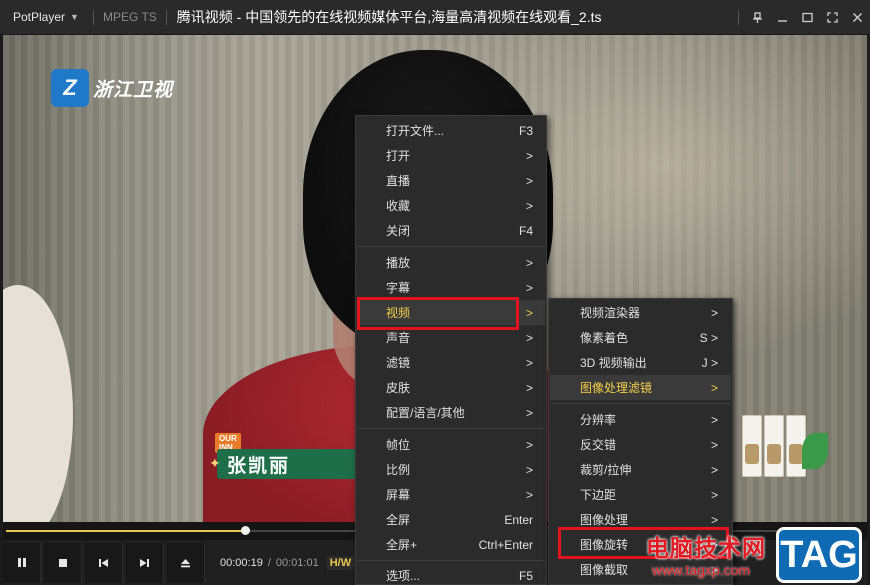  What do you see at coordinates (398, 263) in the screenshot?
I see `menu-item-label: 播放` at bounding box center [398, 263].